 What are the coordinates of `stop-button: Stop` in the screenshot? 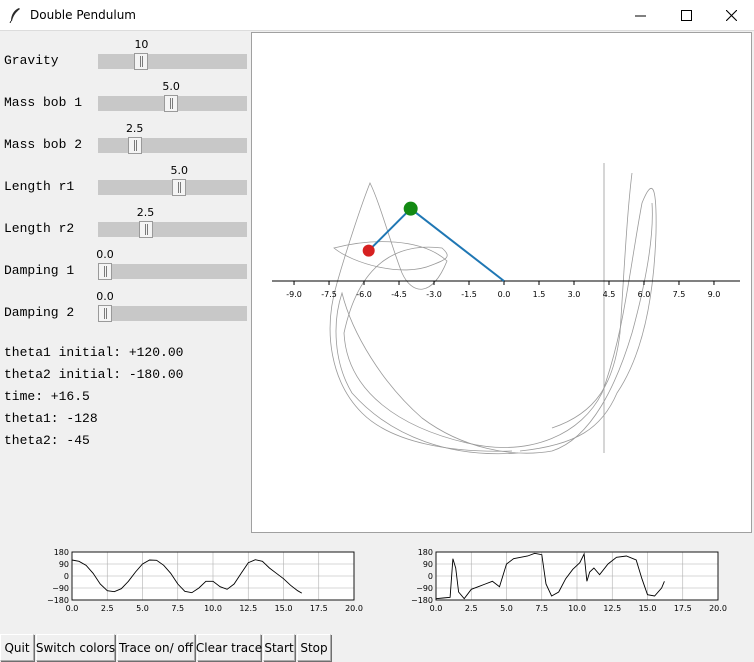 It's located at (314, 647).